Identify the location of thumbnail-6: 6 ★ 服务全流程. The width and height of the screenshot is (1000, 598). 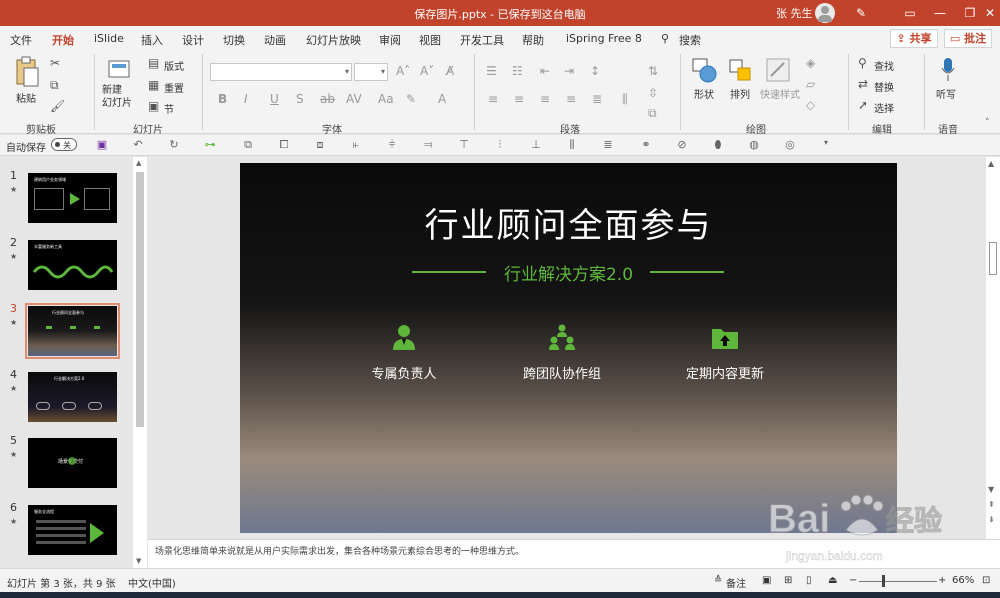
(74, 522).